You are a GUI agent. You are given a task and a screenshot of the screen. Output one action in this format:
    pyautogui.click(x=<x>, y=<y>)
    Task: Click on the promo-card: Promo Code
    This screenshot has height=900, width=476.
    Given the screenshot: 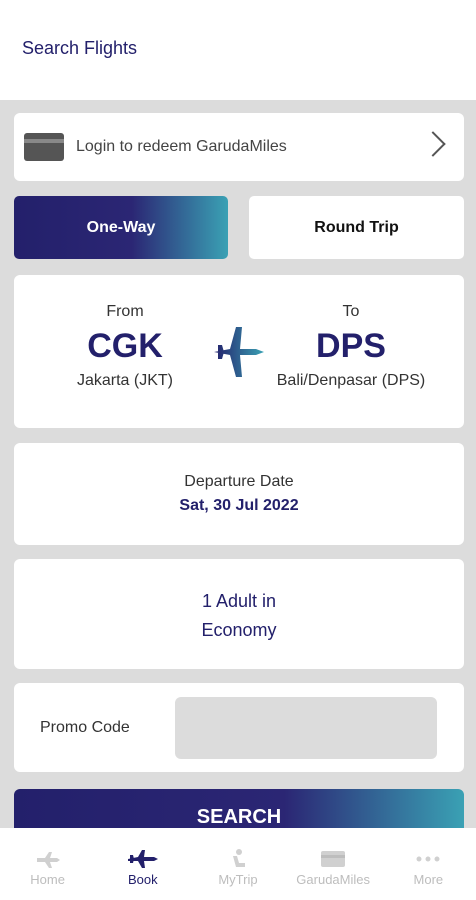 What is the action you would take?
    pyautogui.click(x=239, y=727)
    